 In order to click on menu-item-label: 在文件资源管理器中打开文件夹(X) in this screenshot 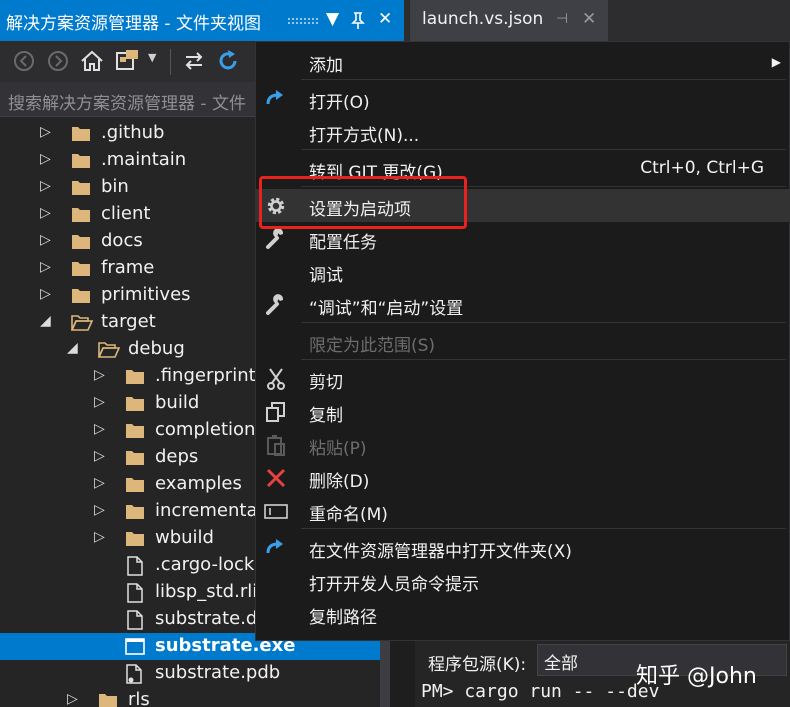, I will do `click(440, 552)`.